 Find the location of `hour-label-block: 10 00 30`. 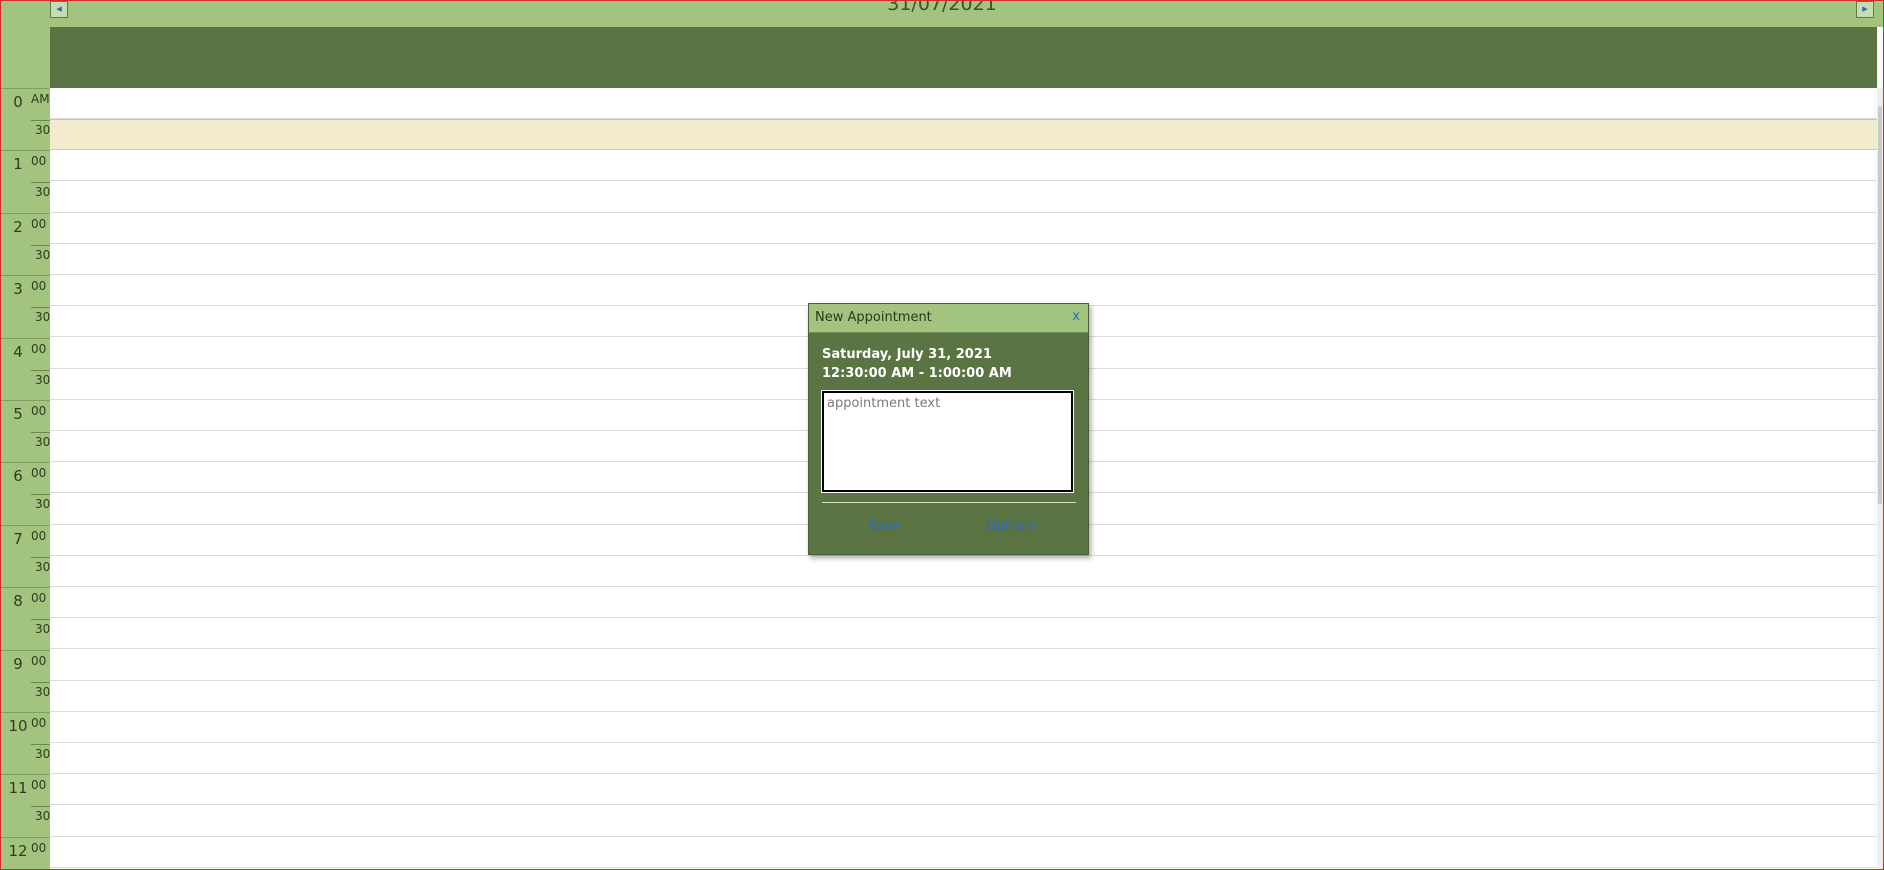

hour-label-block: 10 00 30 is located at coordinates (25, 743).